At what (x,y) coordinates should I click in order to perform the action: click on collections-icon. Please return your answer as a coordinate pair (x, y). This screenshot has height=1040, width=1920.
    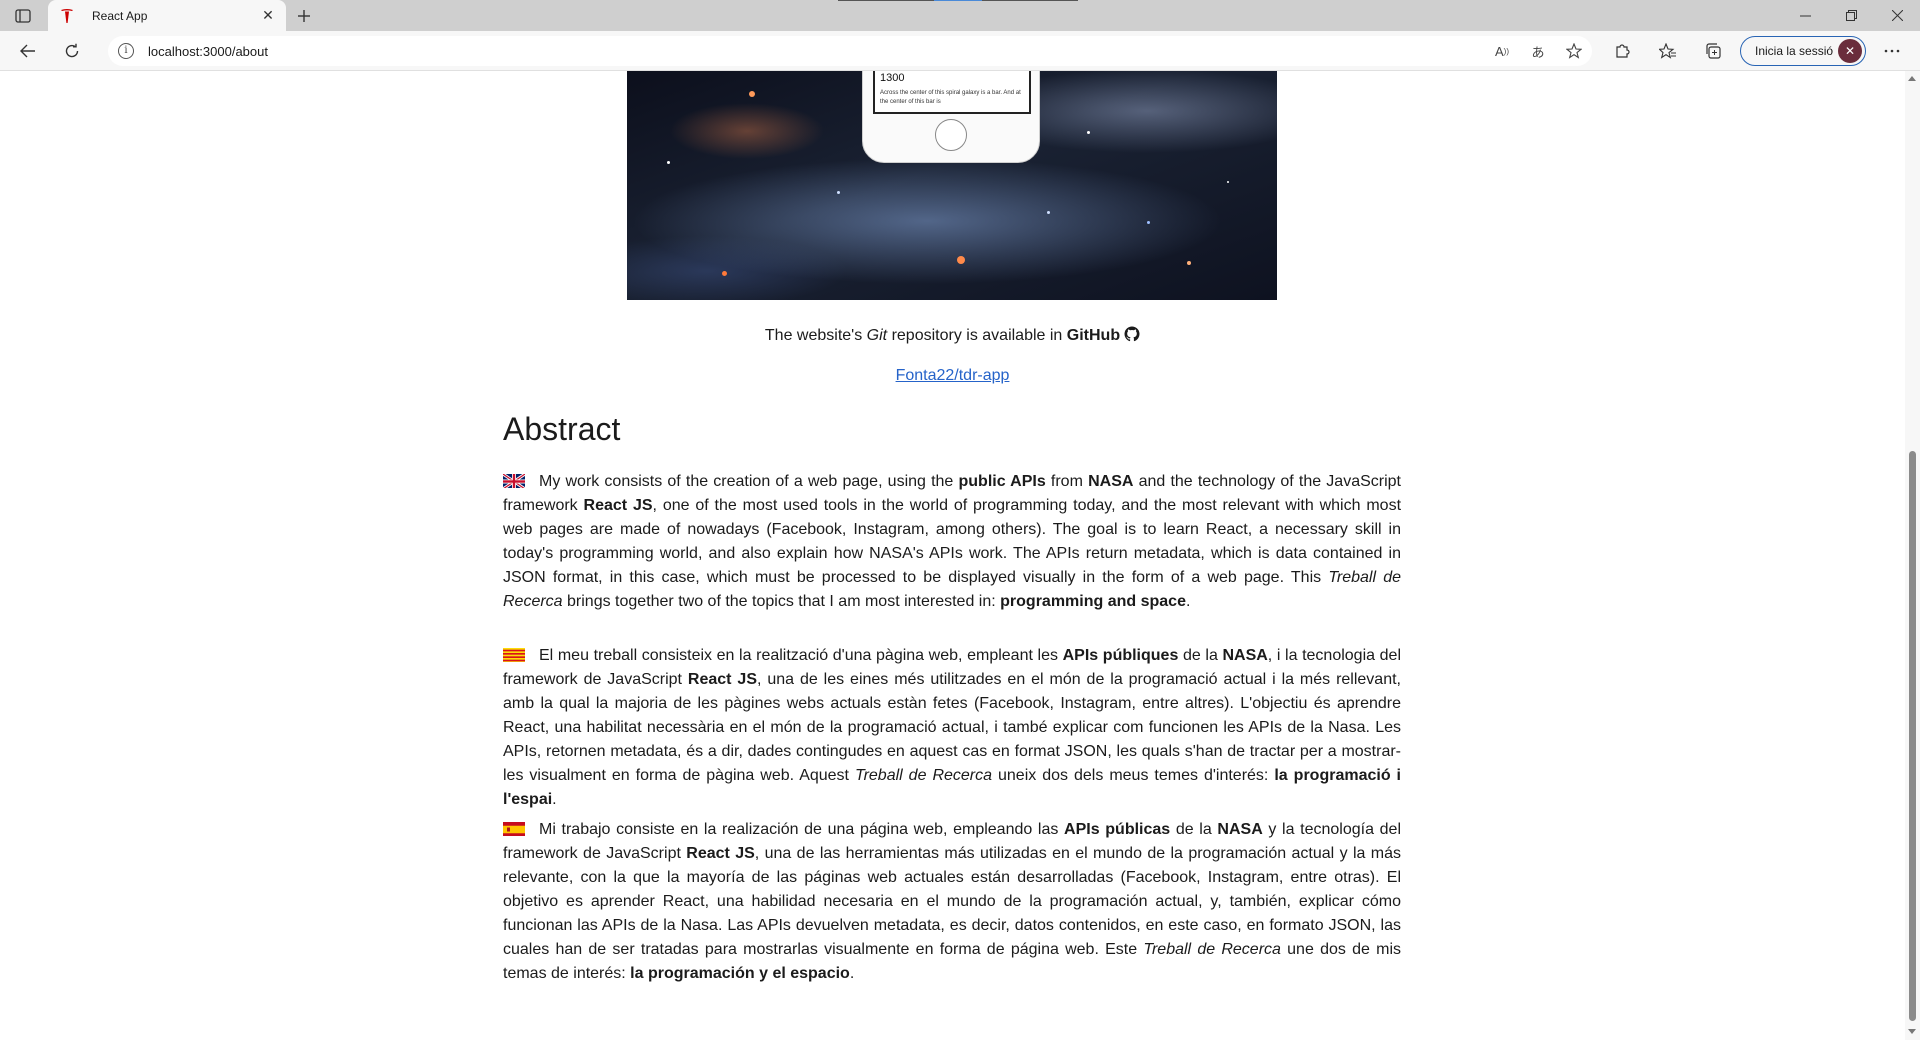
    Looking at the image, I should click on (1713, 51).